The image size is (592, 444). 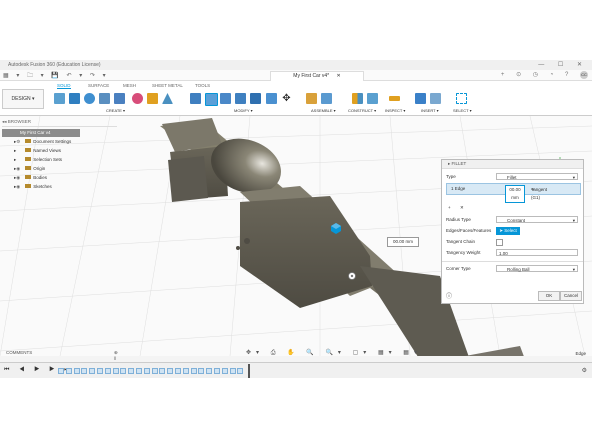 What do you see at coordinates (334, 353) in the screenshot?
I see `navigation-bar: ✥▾ ⎙ ✋ 🔍 🔍▾ ▢▾ ▦▾ ▦▾` at bounding box center [334, 353].